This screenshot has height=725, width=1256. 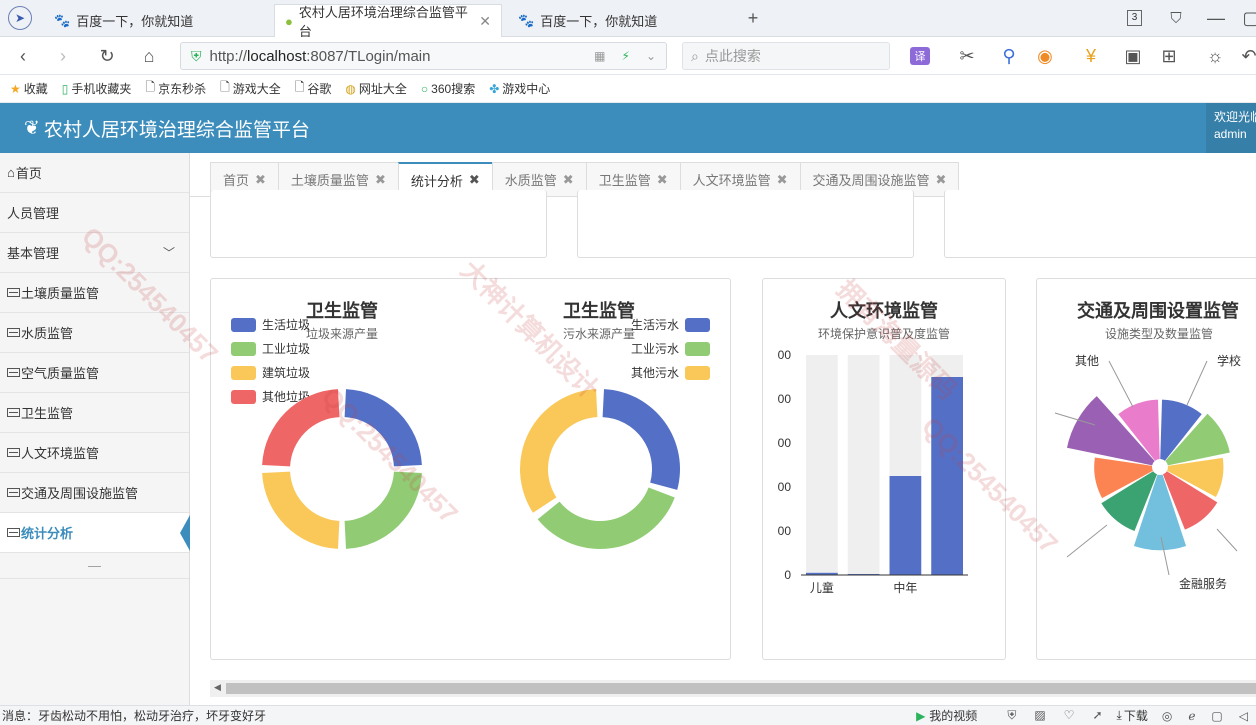 I want to click on browser-tab-2: ● 农村人居环境治理综合监管平台 ✕, so click(x=388, y=21).